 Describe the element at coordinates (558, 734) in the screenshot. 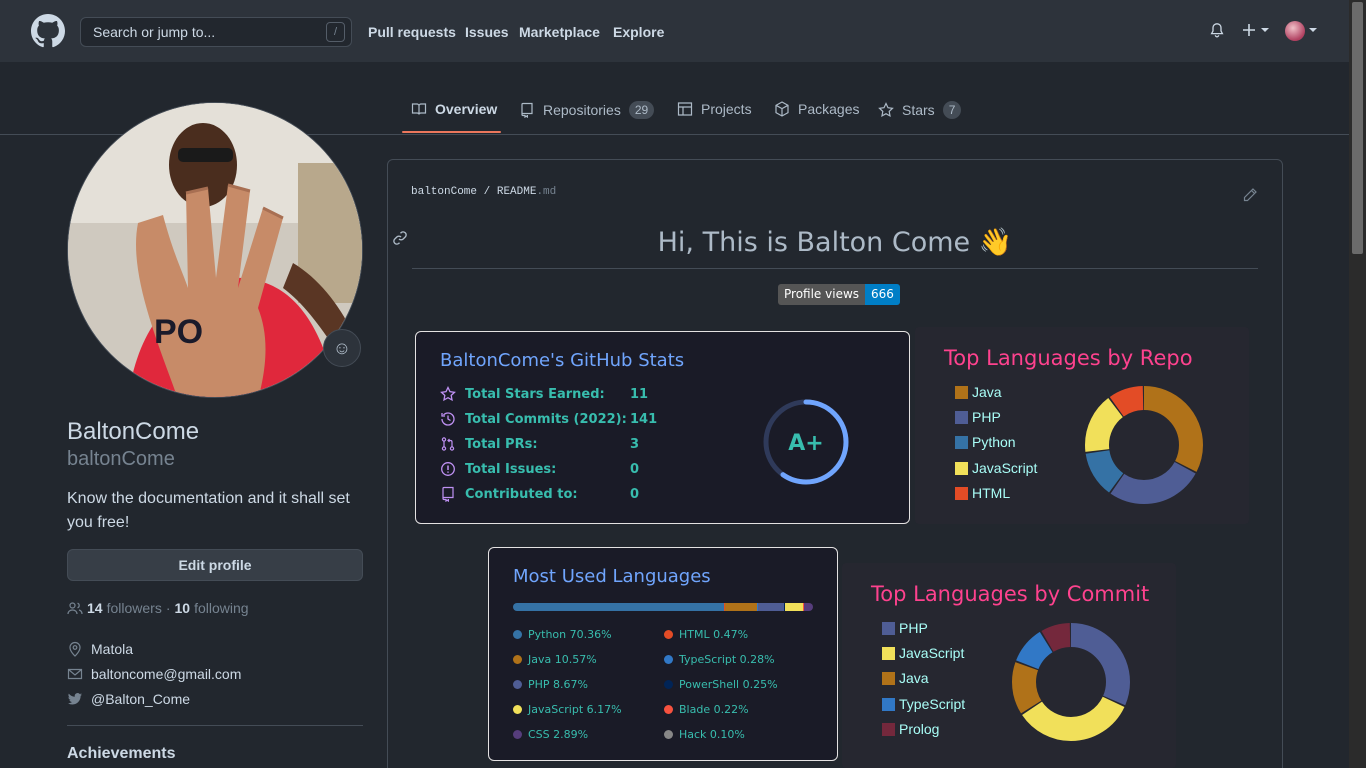

I see `language-label: CSS 2.89%` at that location.